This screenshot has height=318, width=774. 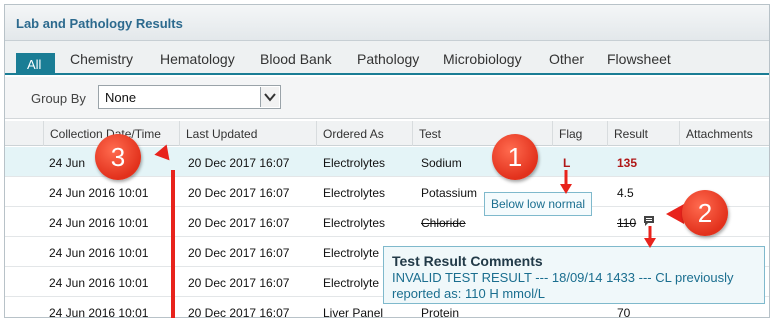 I want to click on comment-icon, so click(x=649, y=222).